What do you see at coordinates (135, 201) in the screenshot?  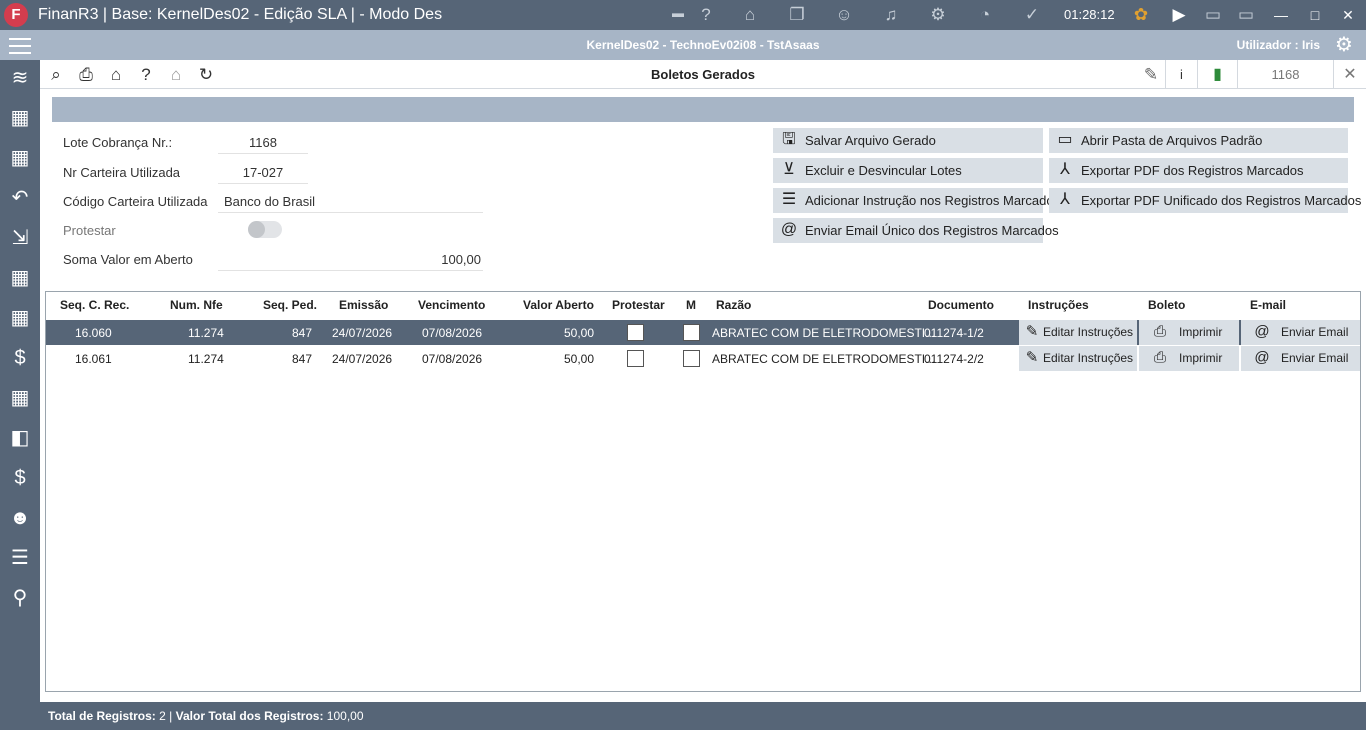 I see `codigo-carteira-label: Código Carteira Utilizada` at bounding box center [135, 201].